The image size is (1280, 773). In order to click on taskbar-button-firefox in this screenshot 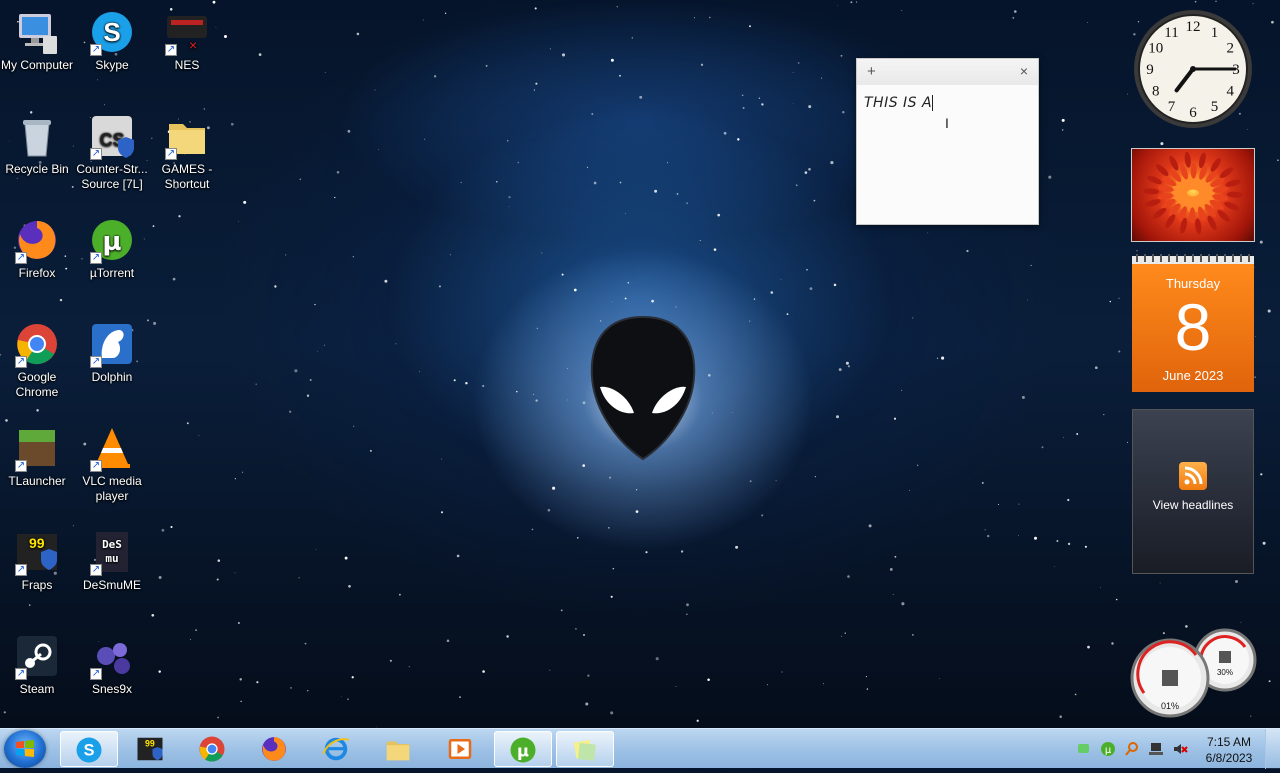, I will do `click(275, 749)`.